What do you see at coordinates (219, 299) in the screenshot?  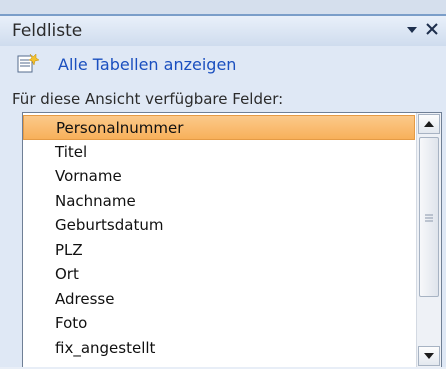 I see `field-list-item: Adresse` at bounding box center [219, 299].